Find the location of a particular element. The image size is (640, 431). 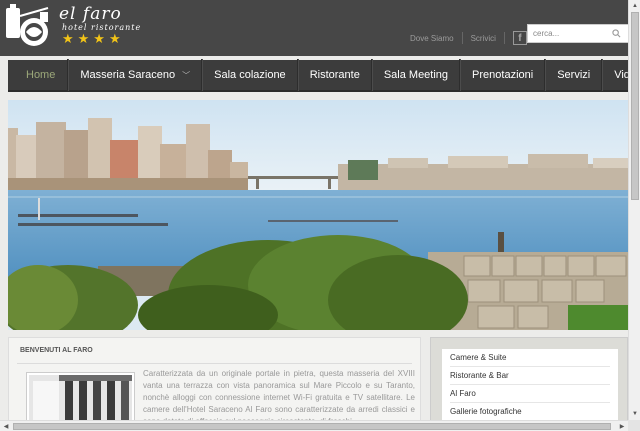

nav-item-label: Masseria Saraceno is located at coordinates (128, 75).